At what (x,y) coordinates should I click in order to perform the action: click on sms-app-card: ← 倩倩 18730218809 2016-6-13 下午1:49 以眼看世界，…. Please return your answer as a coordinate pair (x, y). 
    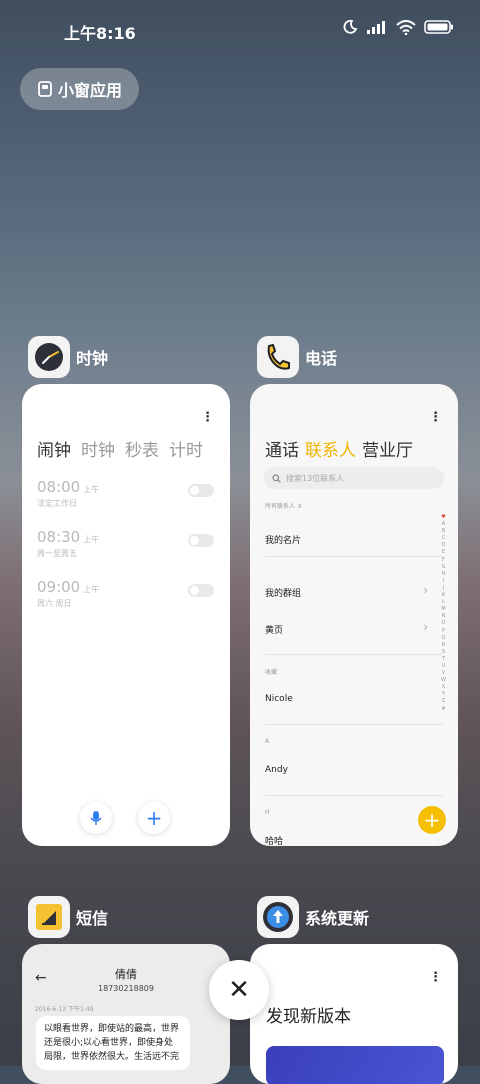
    Looking at the image, I should click on (126, 1014).